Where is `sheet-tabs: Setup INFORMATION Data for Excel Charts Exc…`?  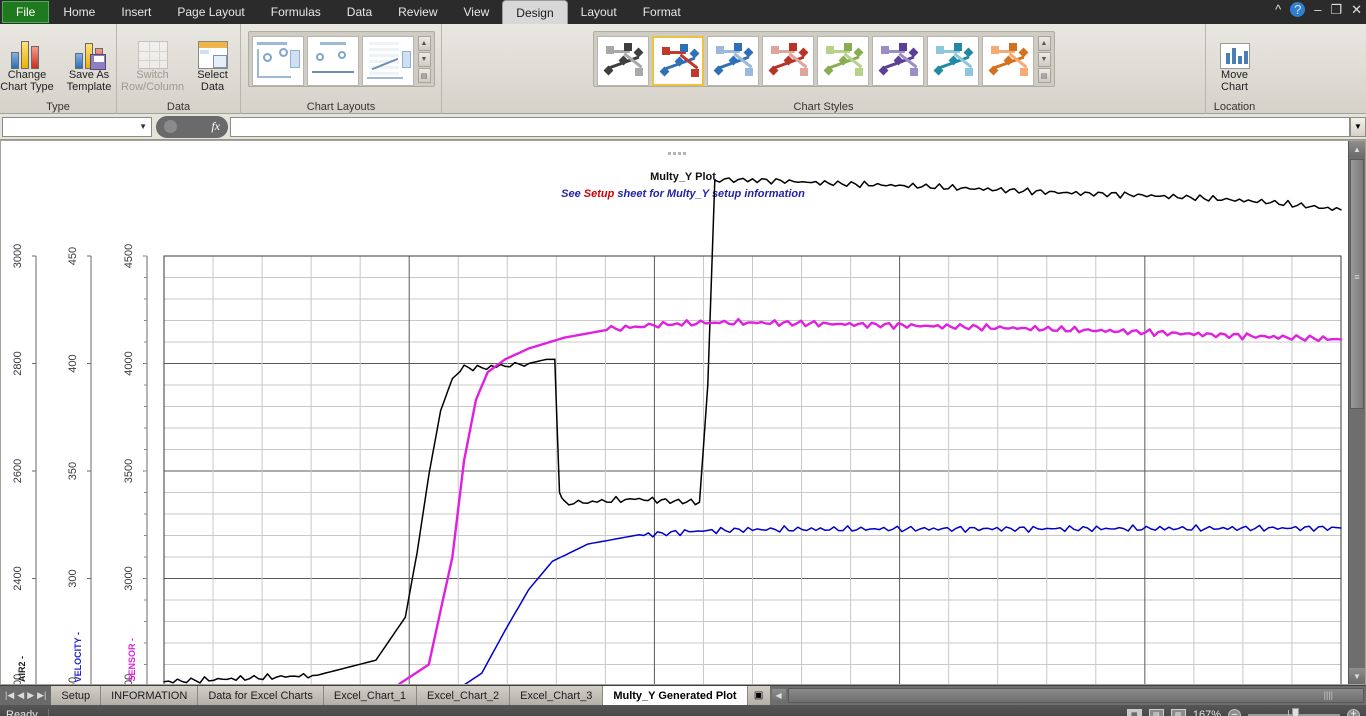
sheet-tabs: Setup INFORMATION Data for Excel Charts Exc… is located at coordinates (399, 695).